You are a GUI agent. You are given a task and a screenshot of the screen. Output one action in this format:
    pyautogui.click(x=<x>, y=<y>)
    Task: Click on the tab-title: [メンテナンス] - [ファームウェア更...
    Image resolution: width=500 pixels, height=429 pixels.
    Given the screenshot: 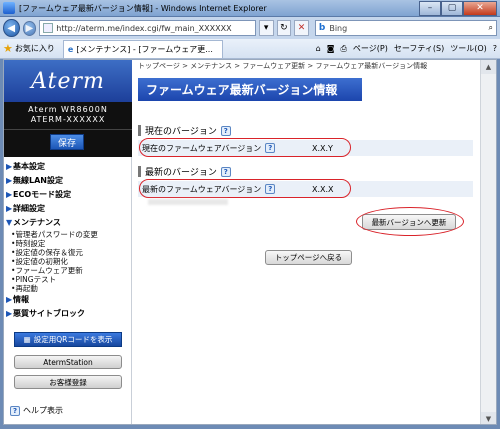 What is the action you would take?
    pyautogui.click(x=144, y=49)
    